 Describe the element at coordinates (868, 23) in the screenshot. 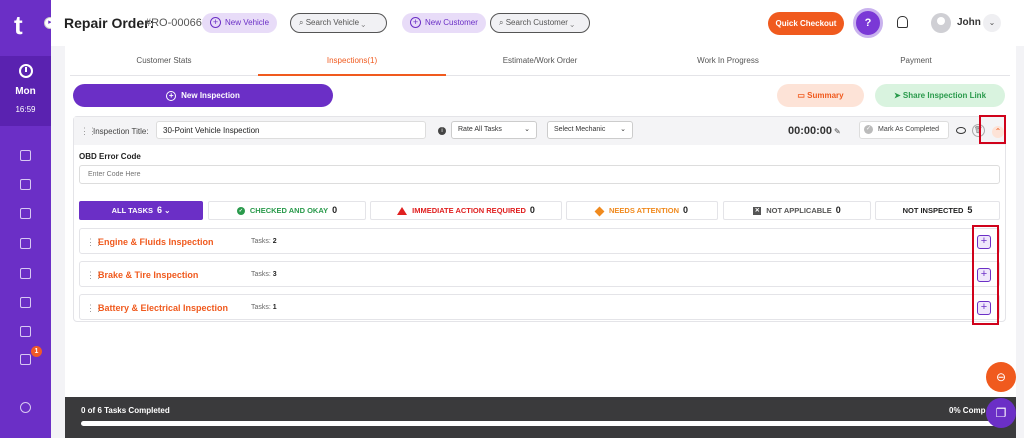

I see `help-button: ?` at that location.